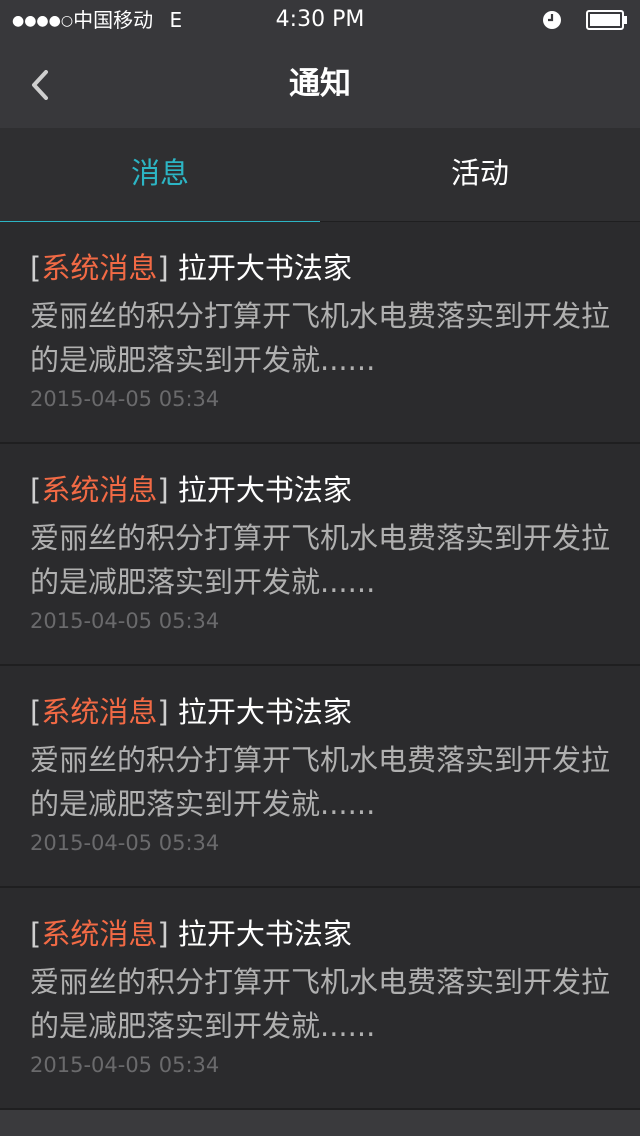 The image size is (640, 1136). I want to click on tab-bar: 消息 活动, so click(320, 176).